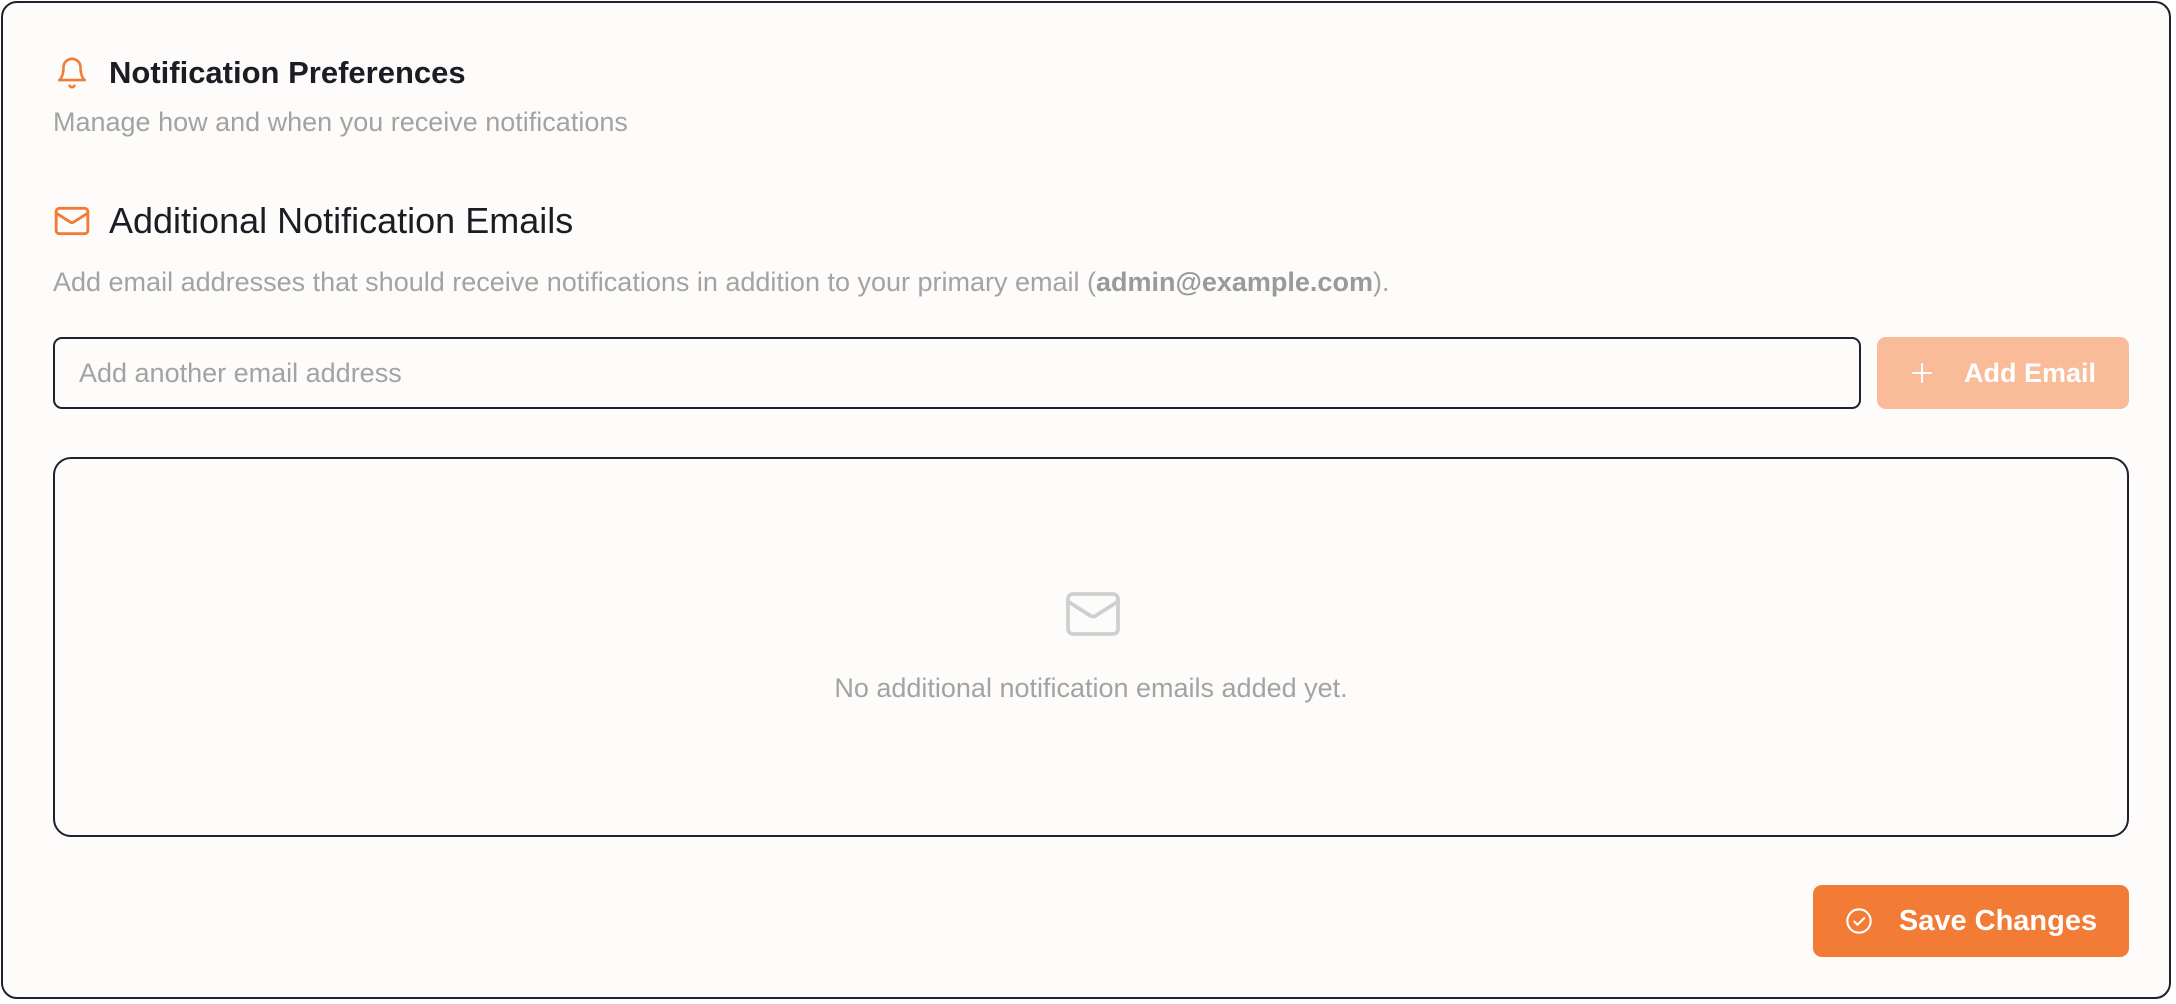  What do you see at coordinates (1234, 282) in the screenshot?
I see `primary-email: admin@example.com` at bounding box center [1234, 282].